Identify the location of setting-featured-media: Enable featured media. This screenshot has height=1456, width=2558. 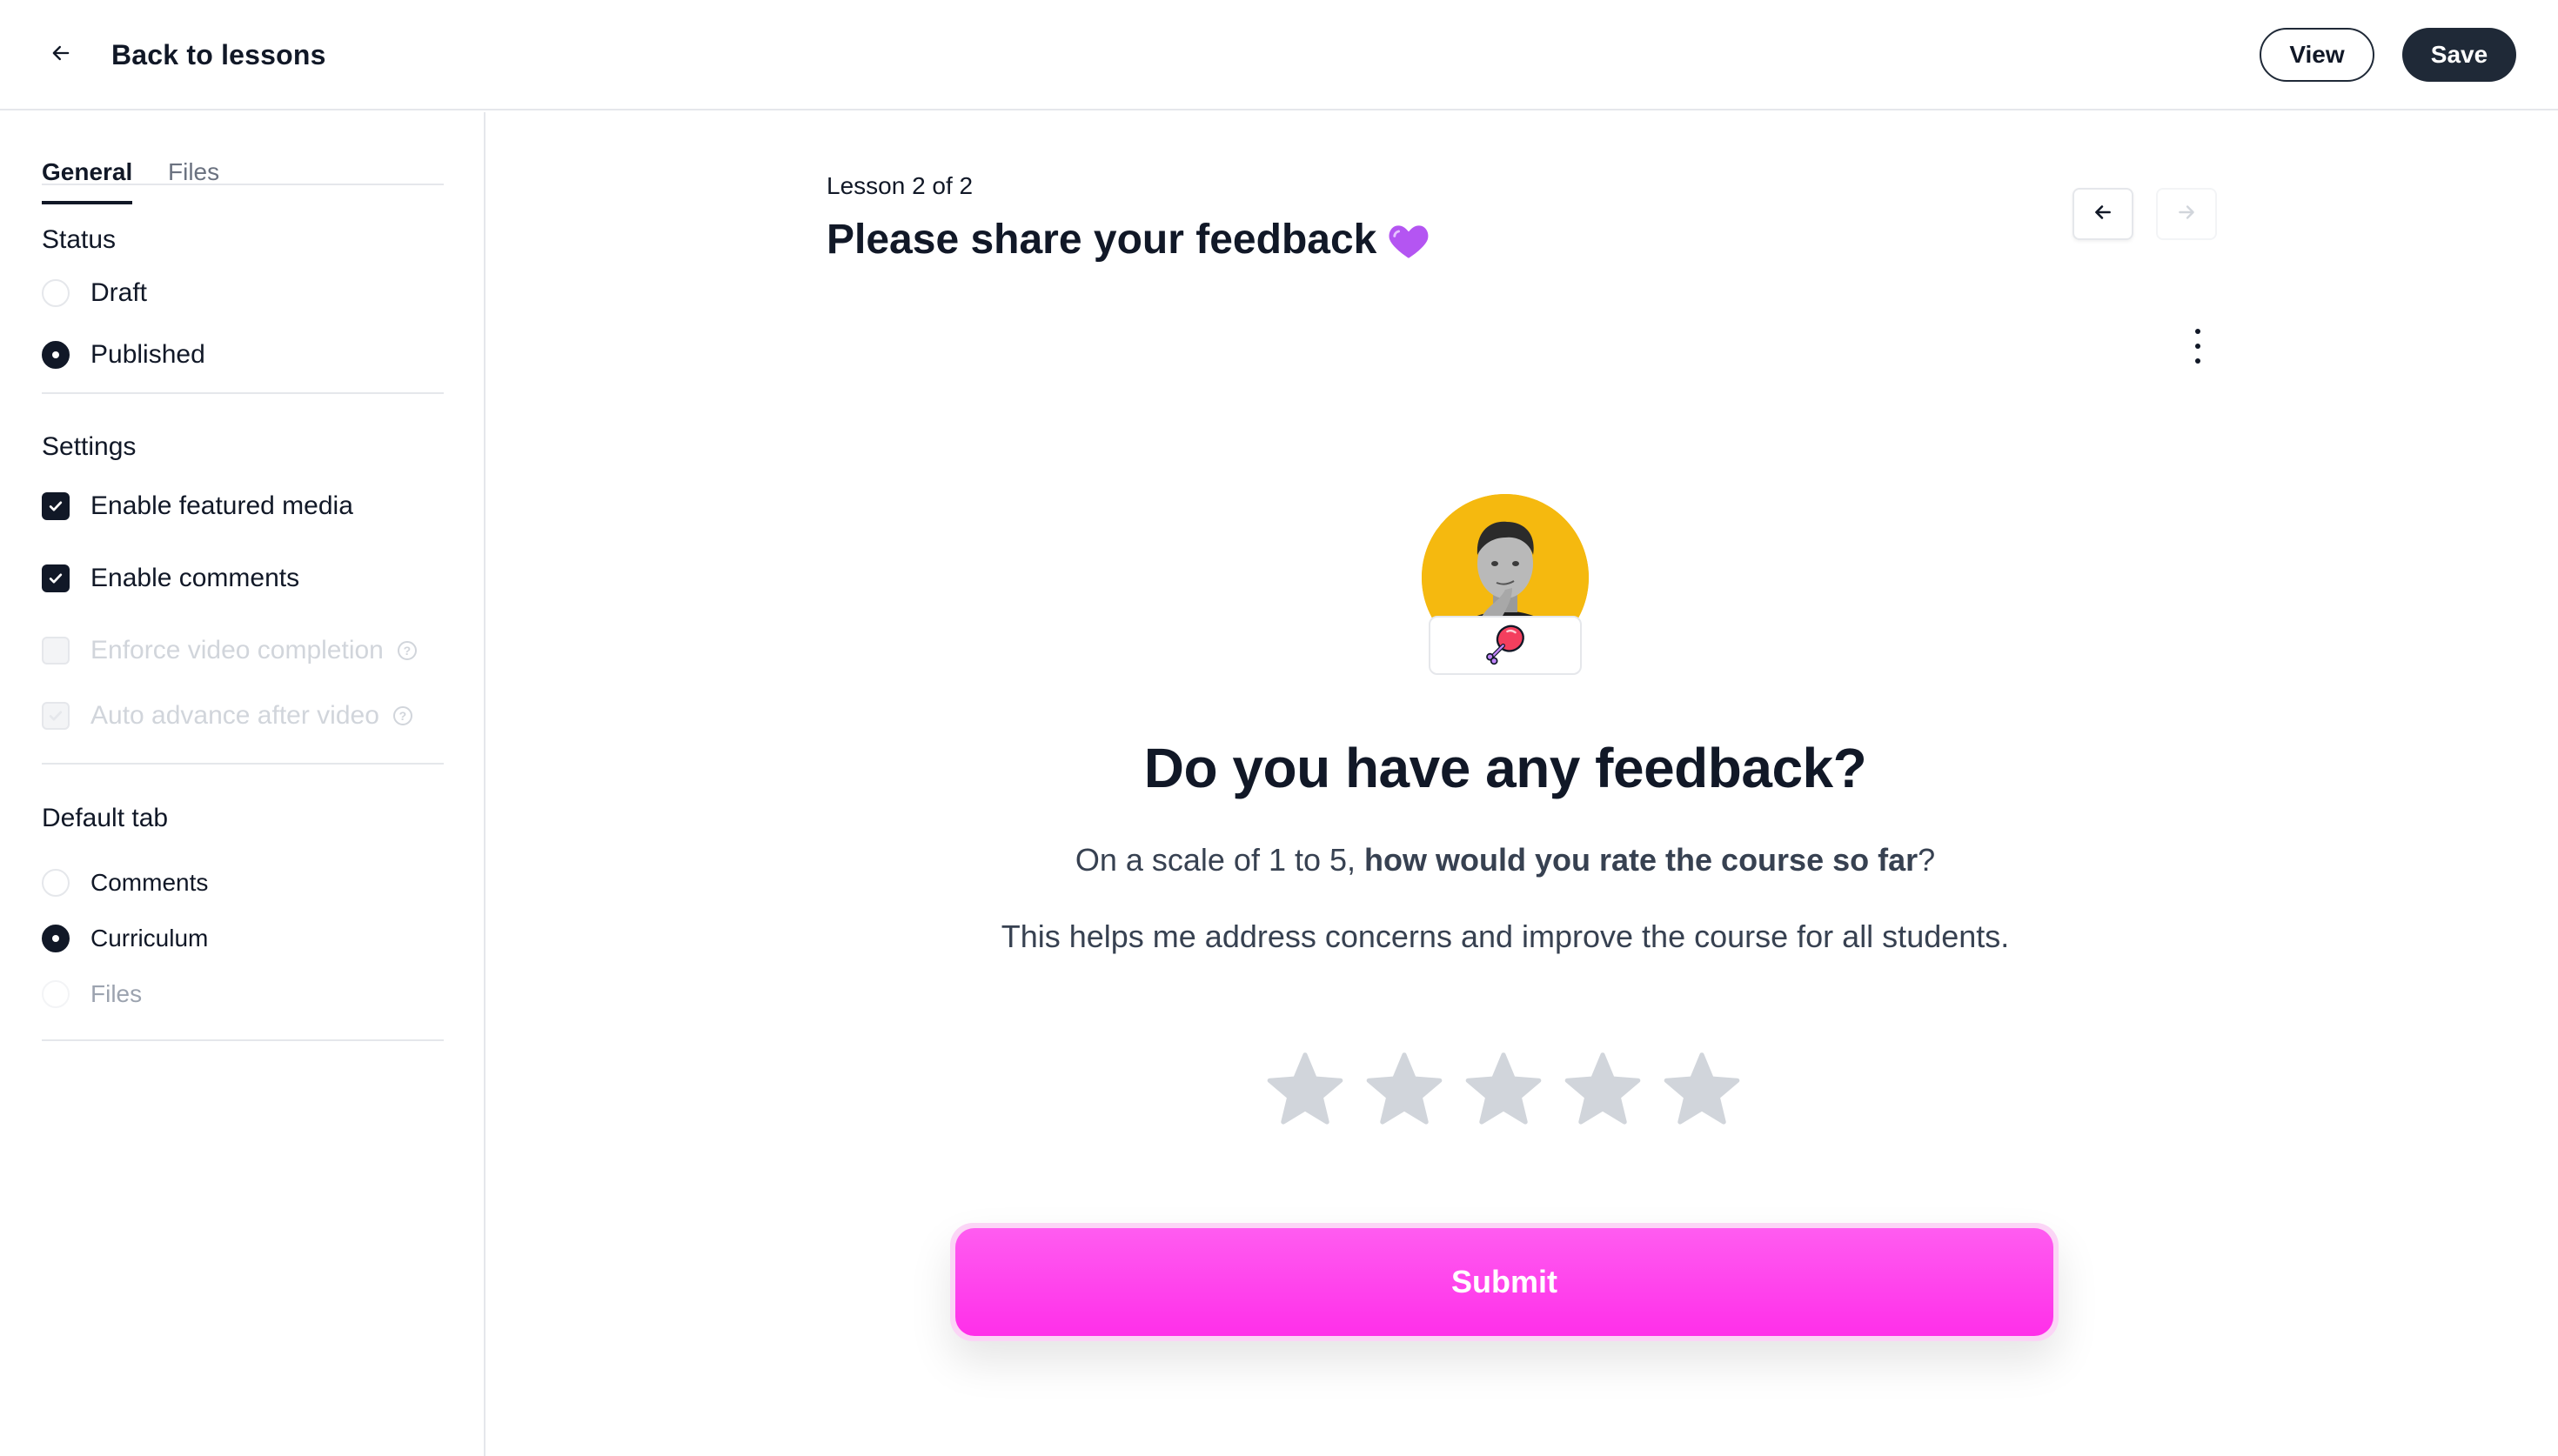
(197, 506).